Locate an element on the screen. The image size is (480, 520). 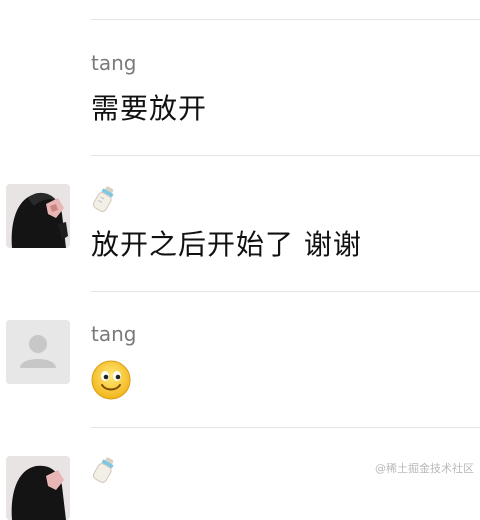
message-emoji is located at coordinates (111, 382).